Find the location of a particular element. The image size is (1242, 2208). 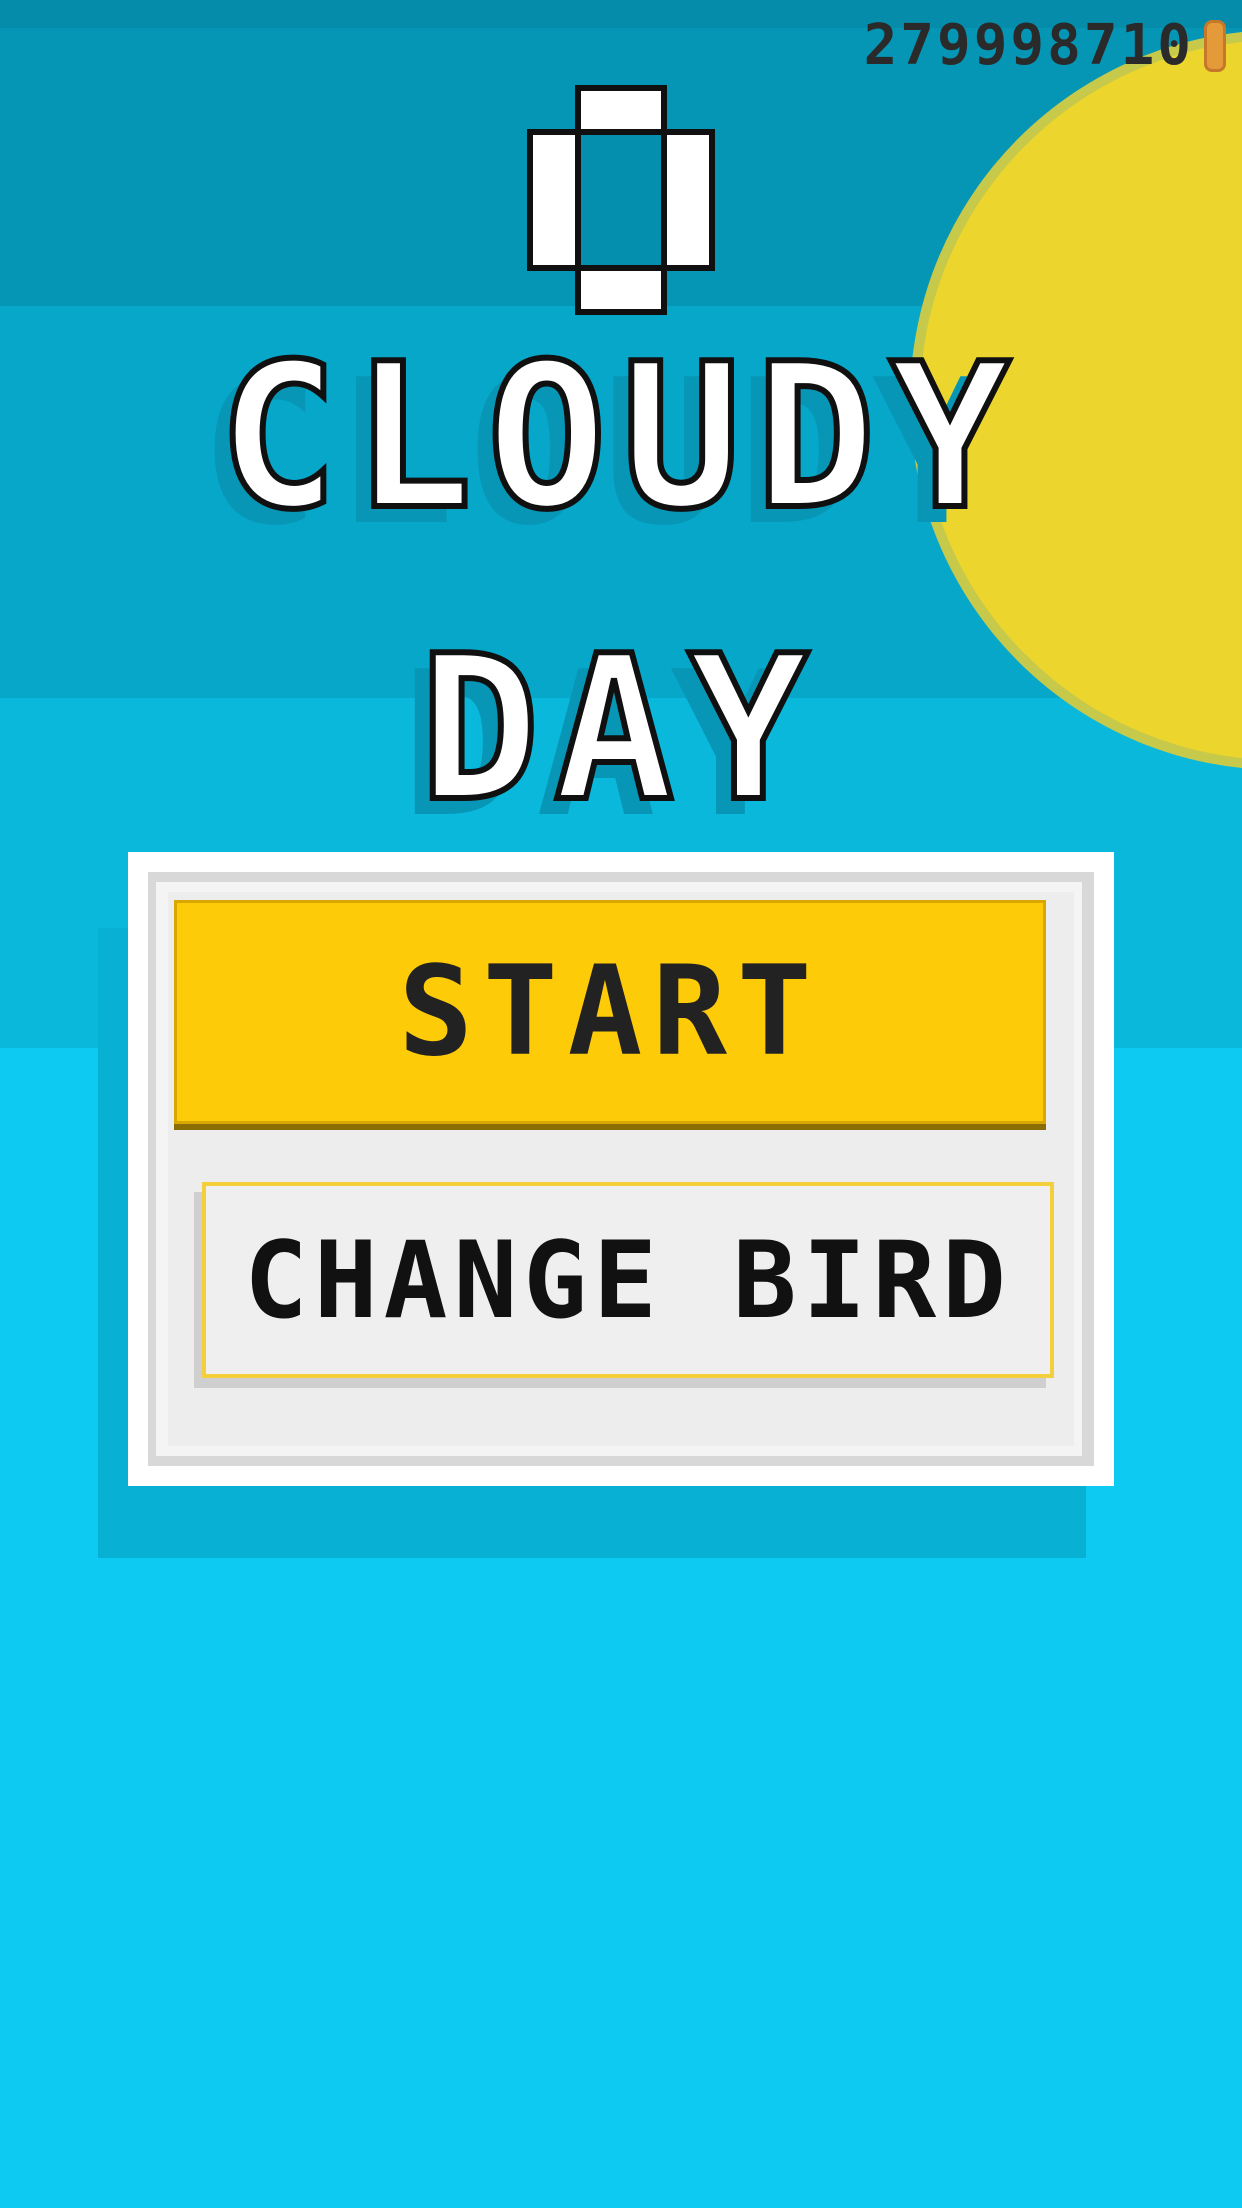

title-line-2: DAY is located at coordinates (621, 729).